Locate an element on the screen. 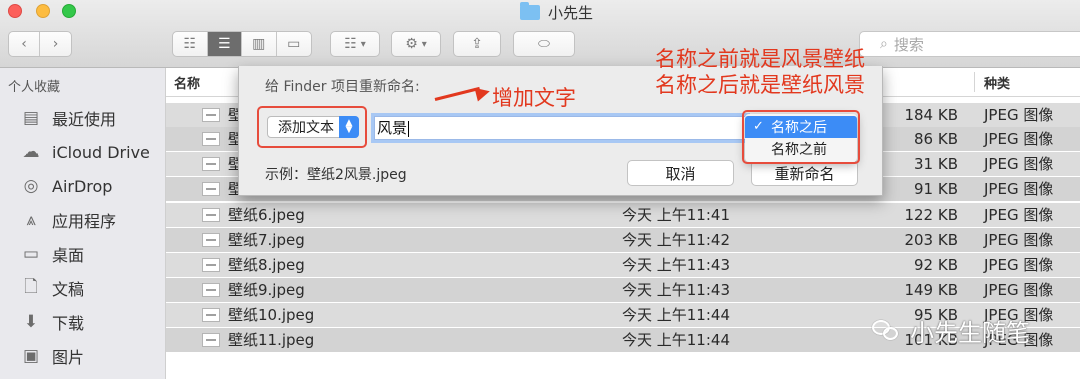  documents-icon: 🗋 is located at coordinates (31, 286).